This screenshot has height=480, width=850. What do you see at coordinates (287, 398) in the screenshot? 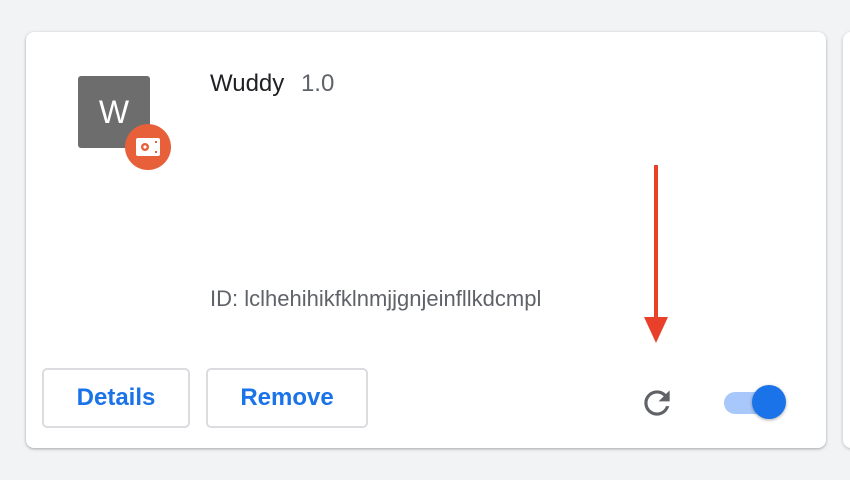
I see `remove-button: Remove` at bounding box center [287, 398].